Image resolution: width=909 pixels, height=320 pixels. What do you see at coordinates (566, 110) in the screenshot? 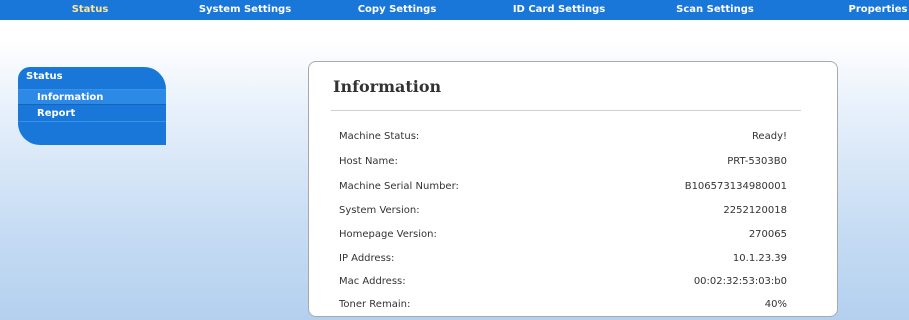
I see `divider` at bounding box center [566, 110].